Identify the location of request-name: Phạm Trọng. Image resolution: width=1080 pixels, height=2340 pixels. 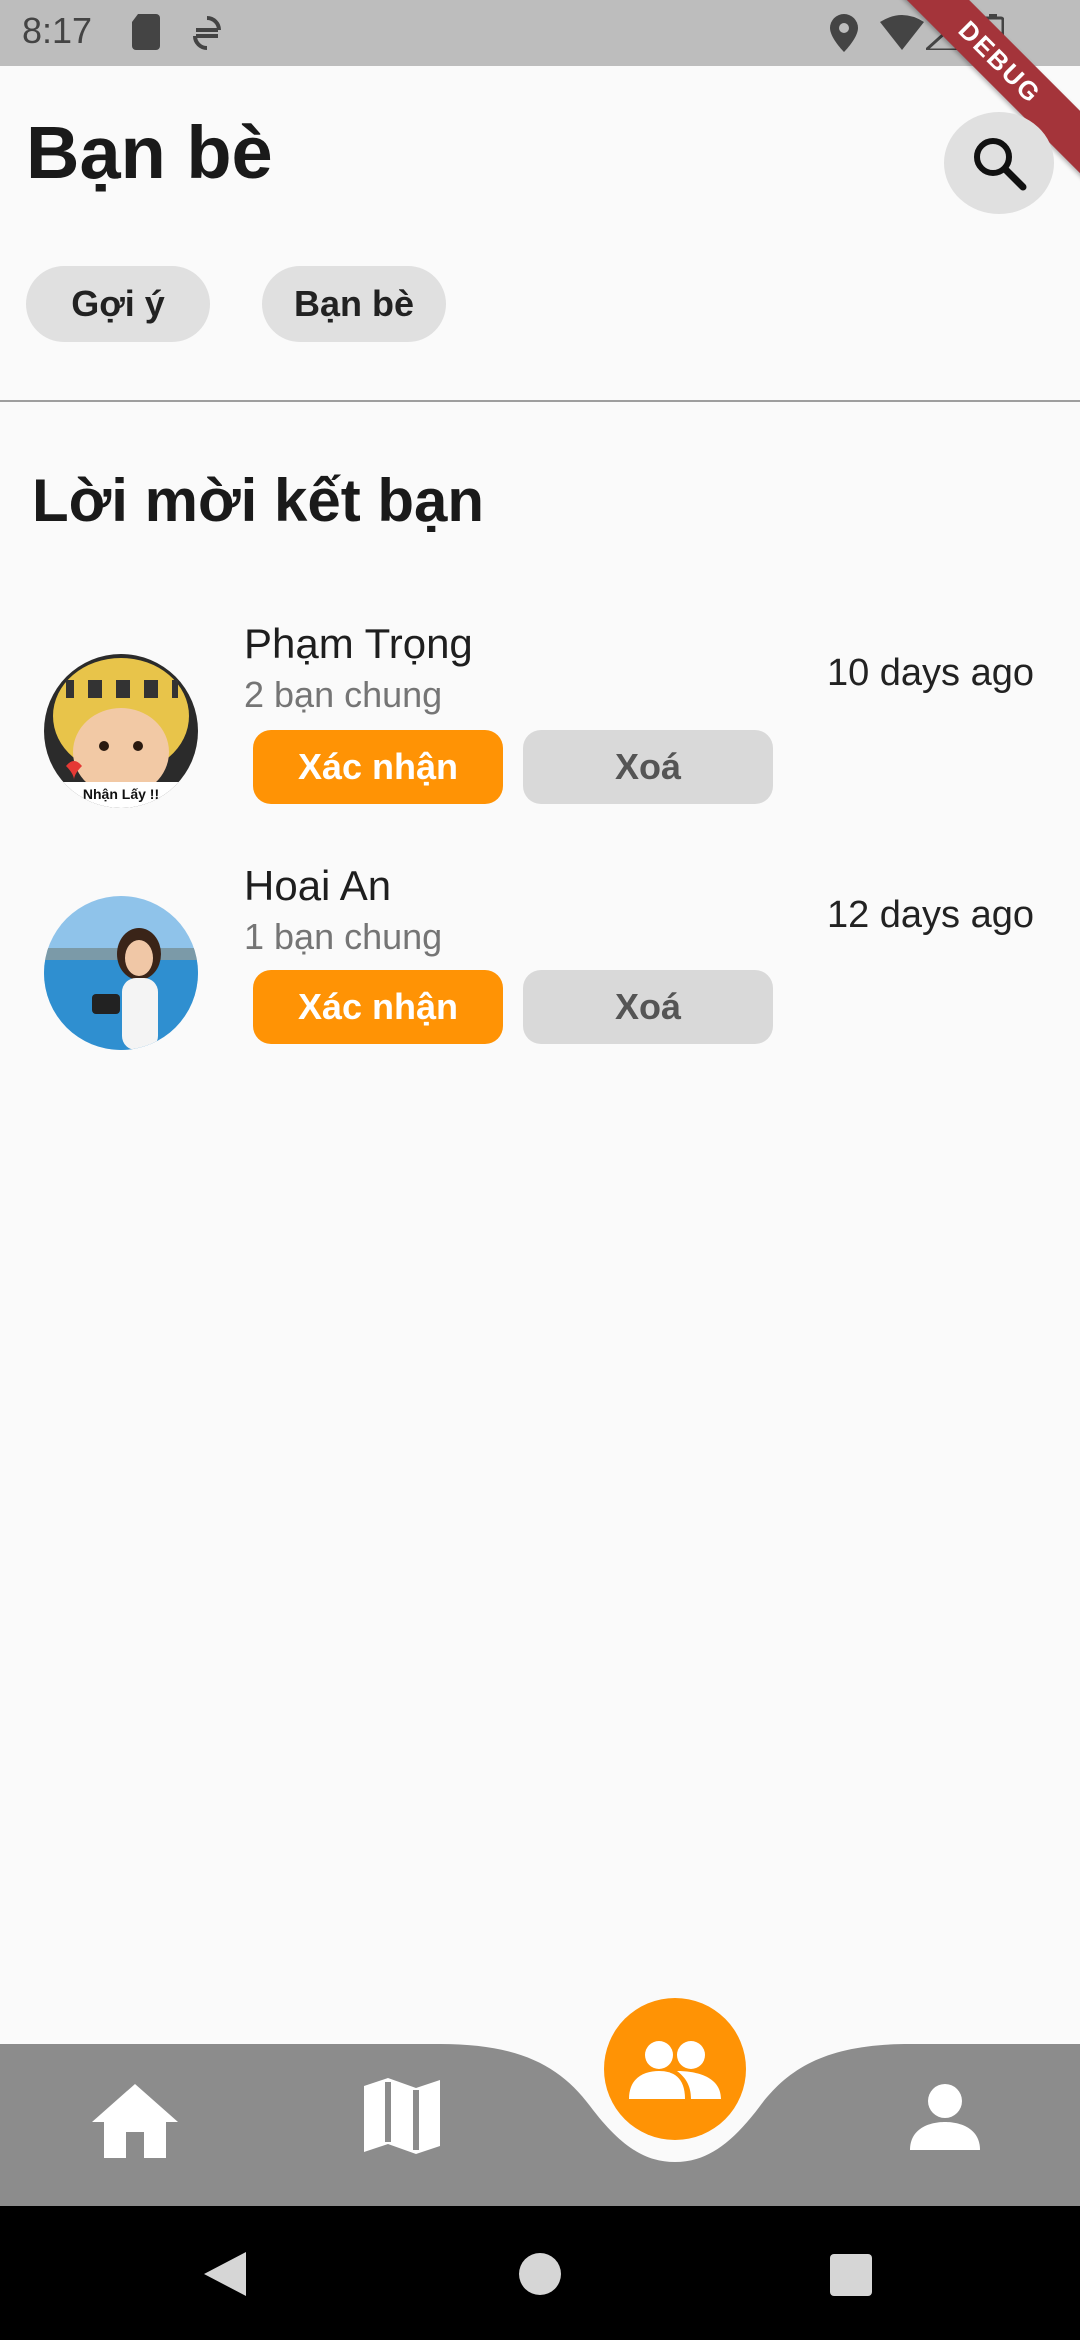
(358, 644).